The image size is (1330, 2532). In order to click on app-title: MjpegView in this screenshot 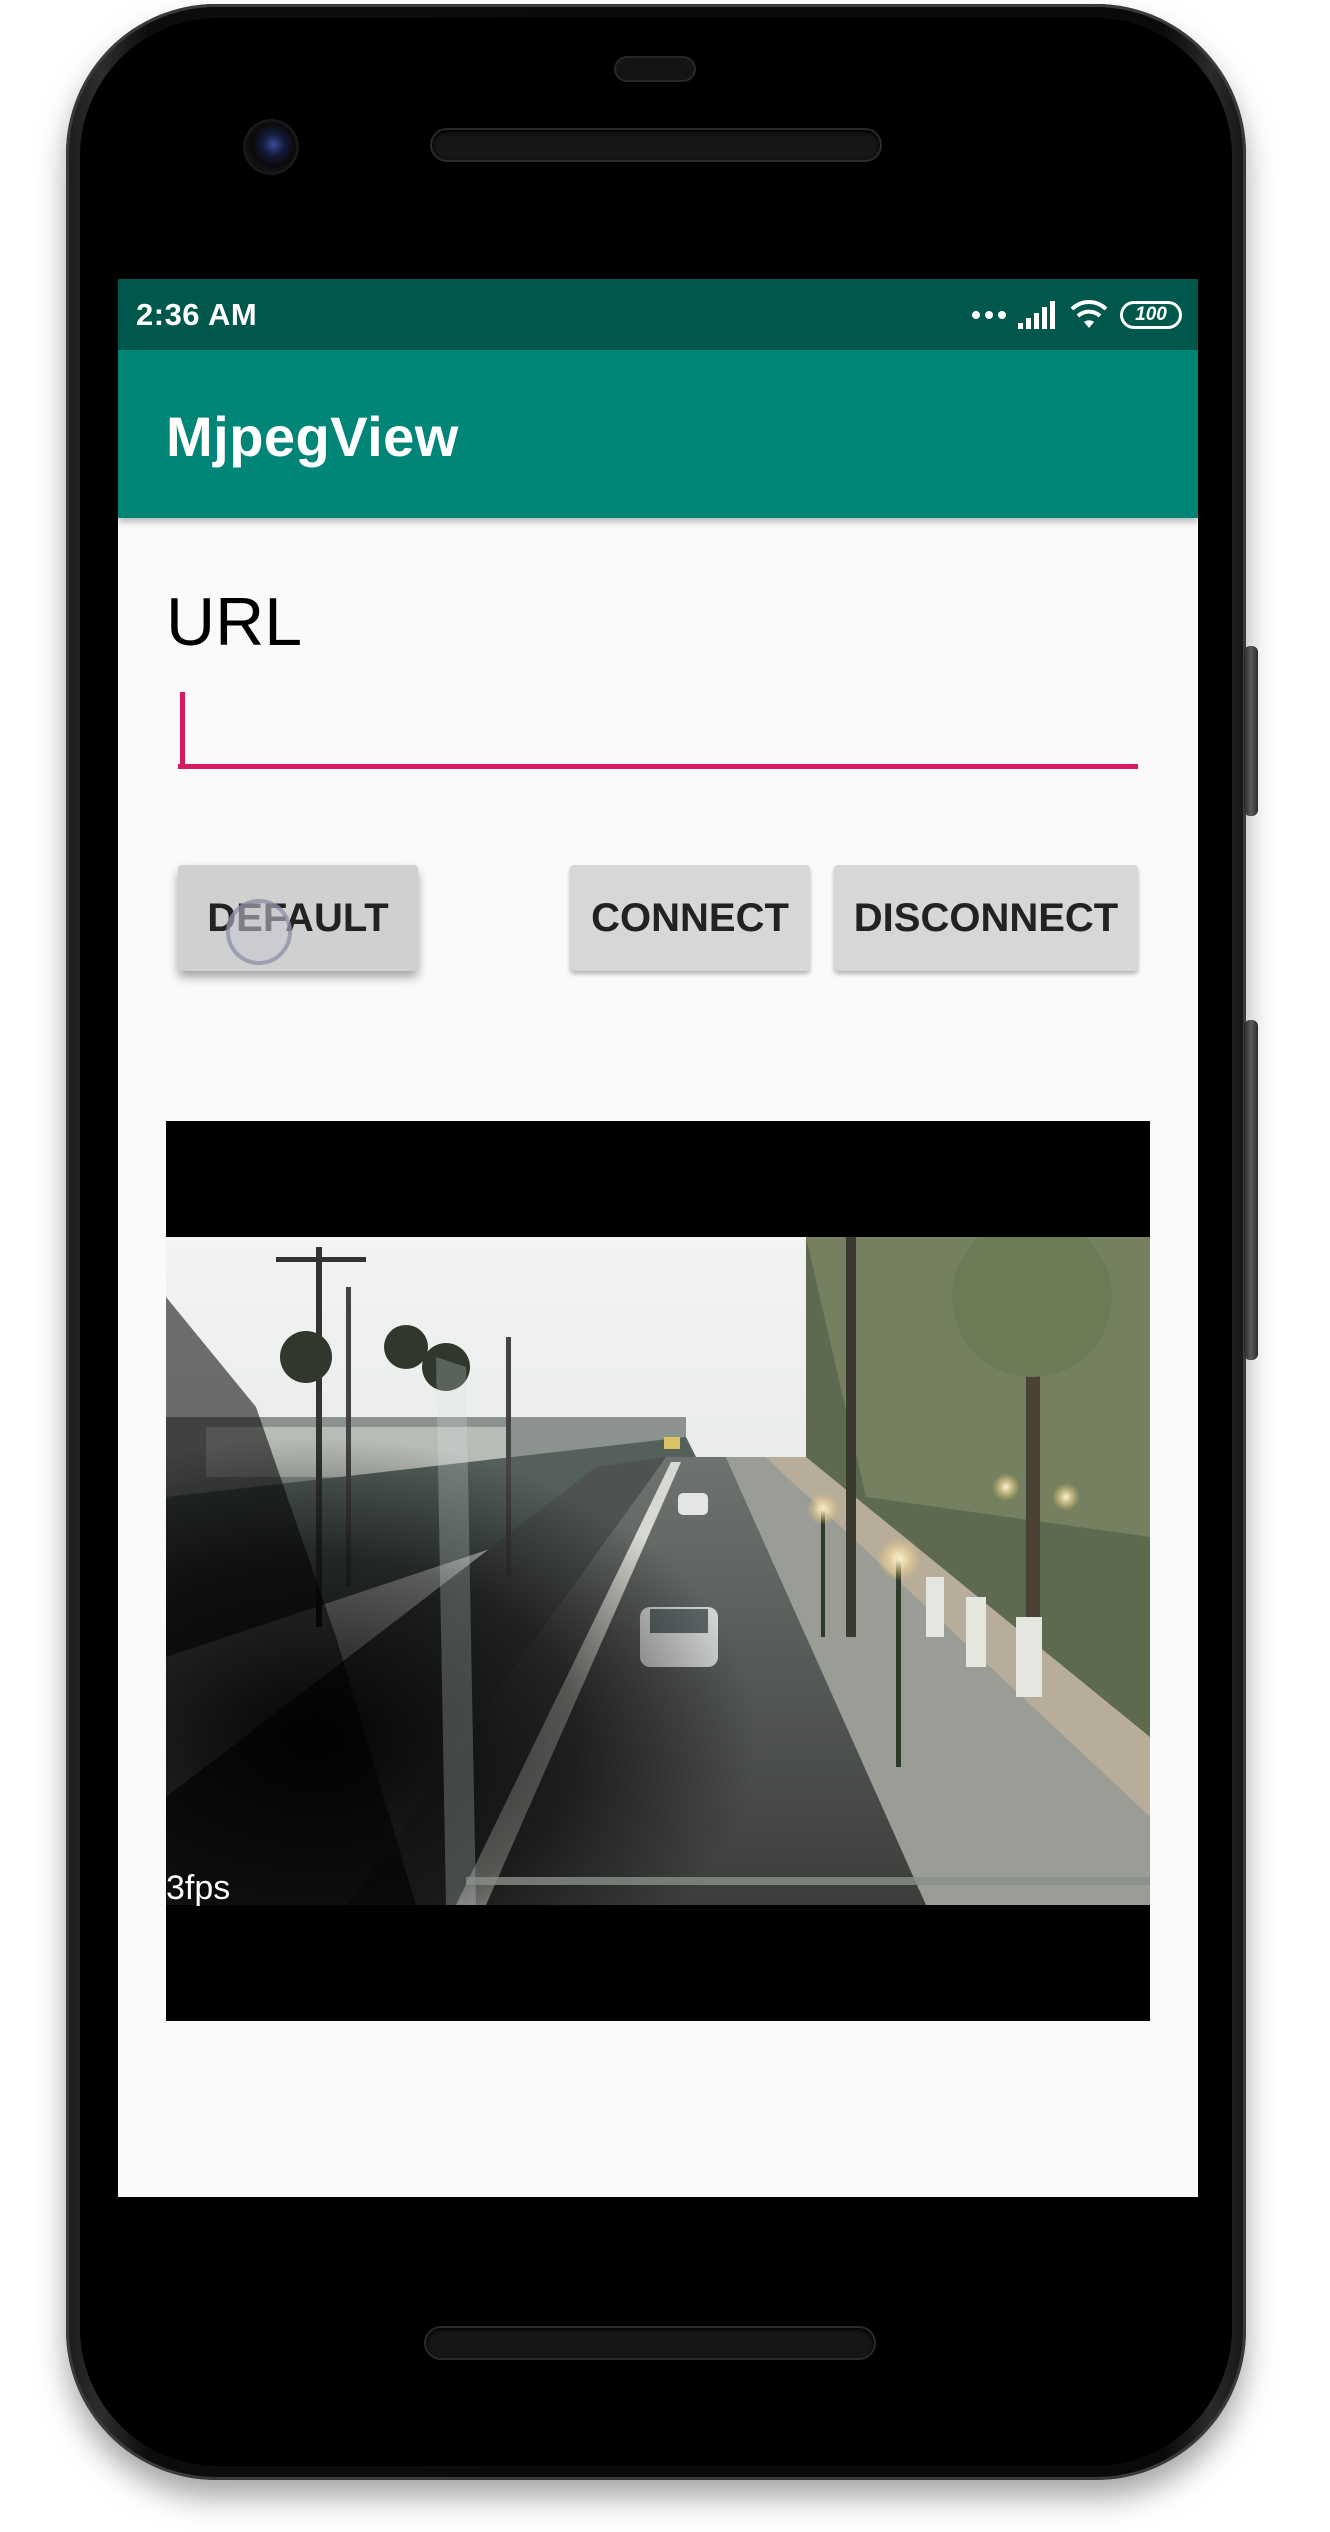, I will do `click(312, 436)`.